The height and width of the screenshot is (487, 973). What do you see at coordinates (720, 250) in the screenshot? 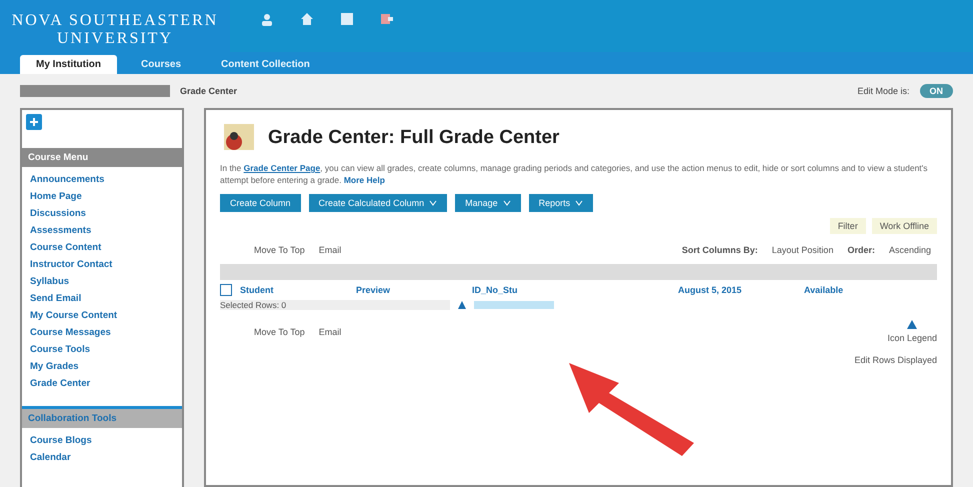
I see `sort-label: Sort Columns By:` at bounding box center [720, 250].